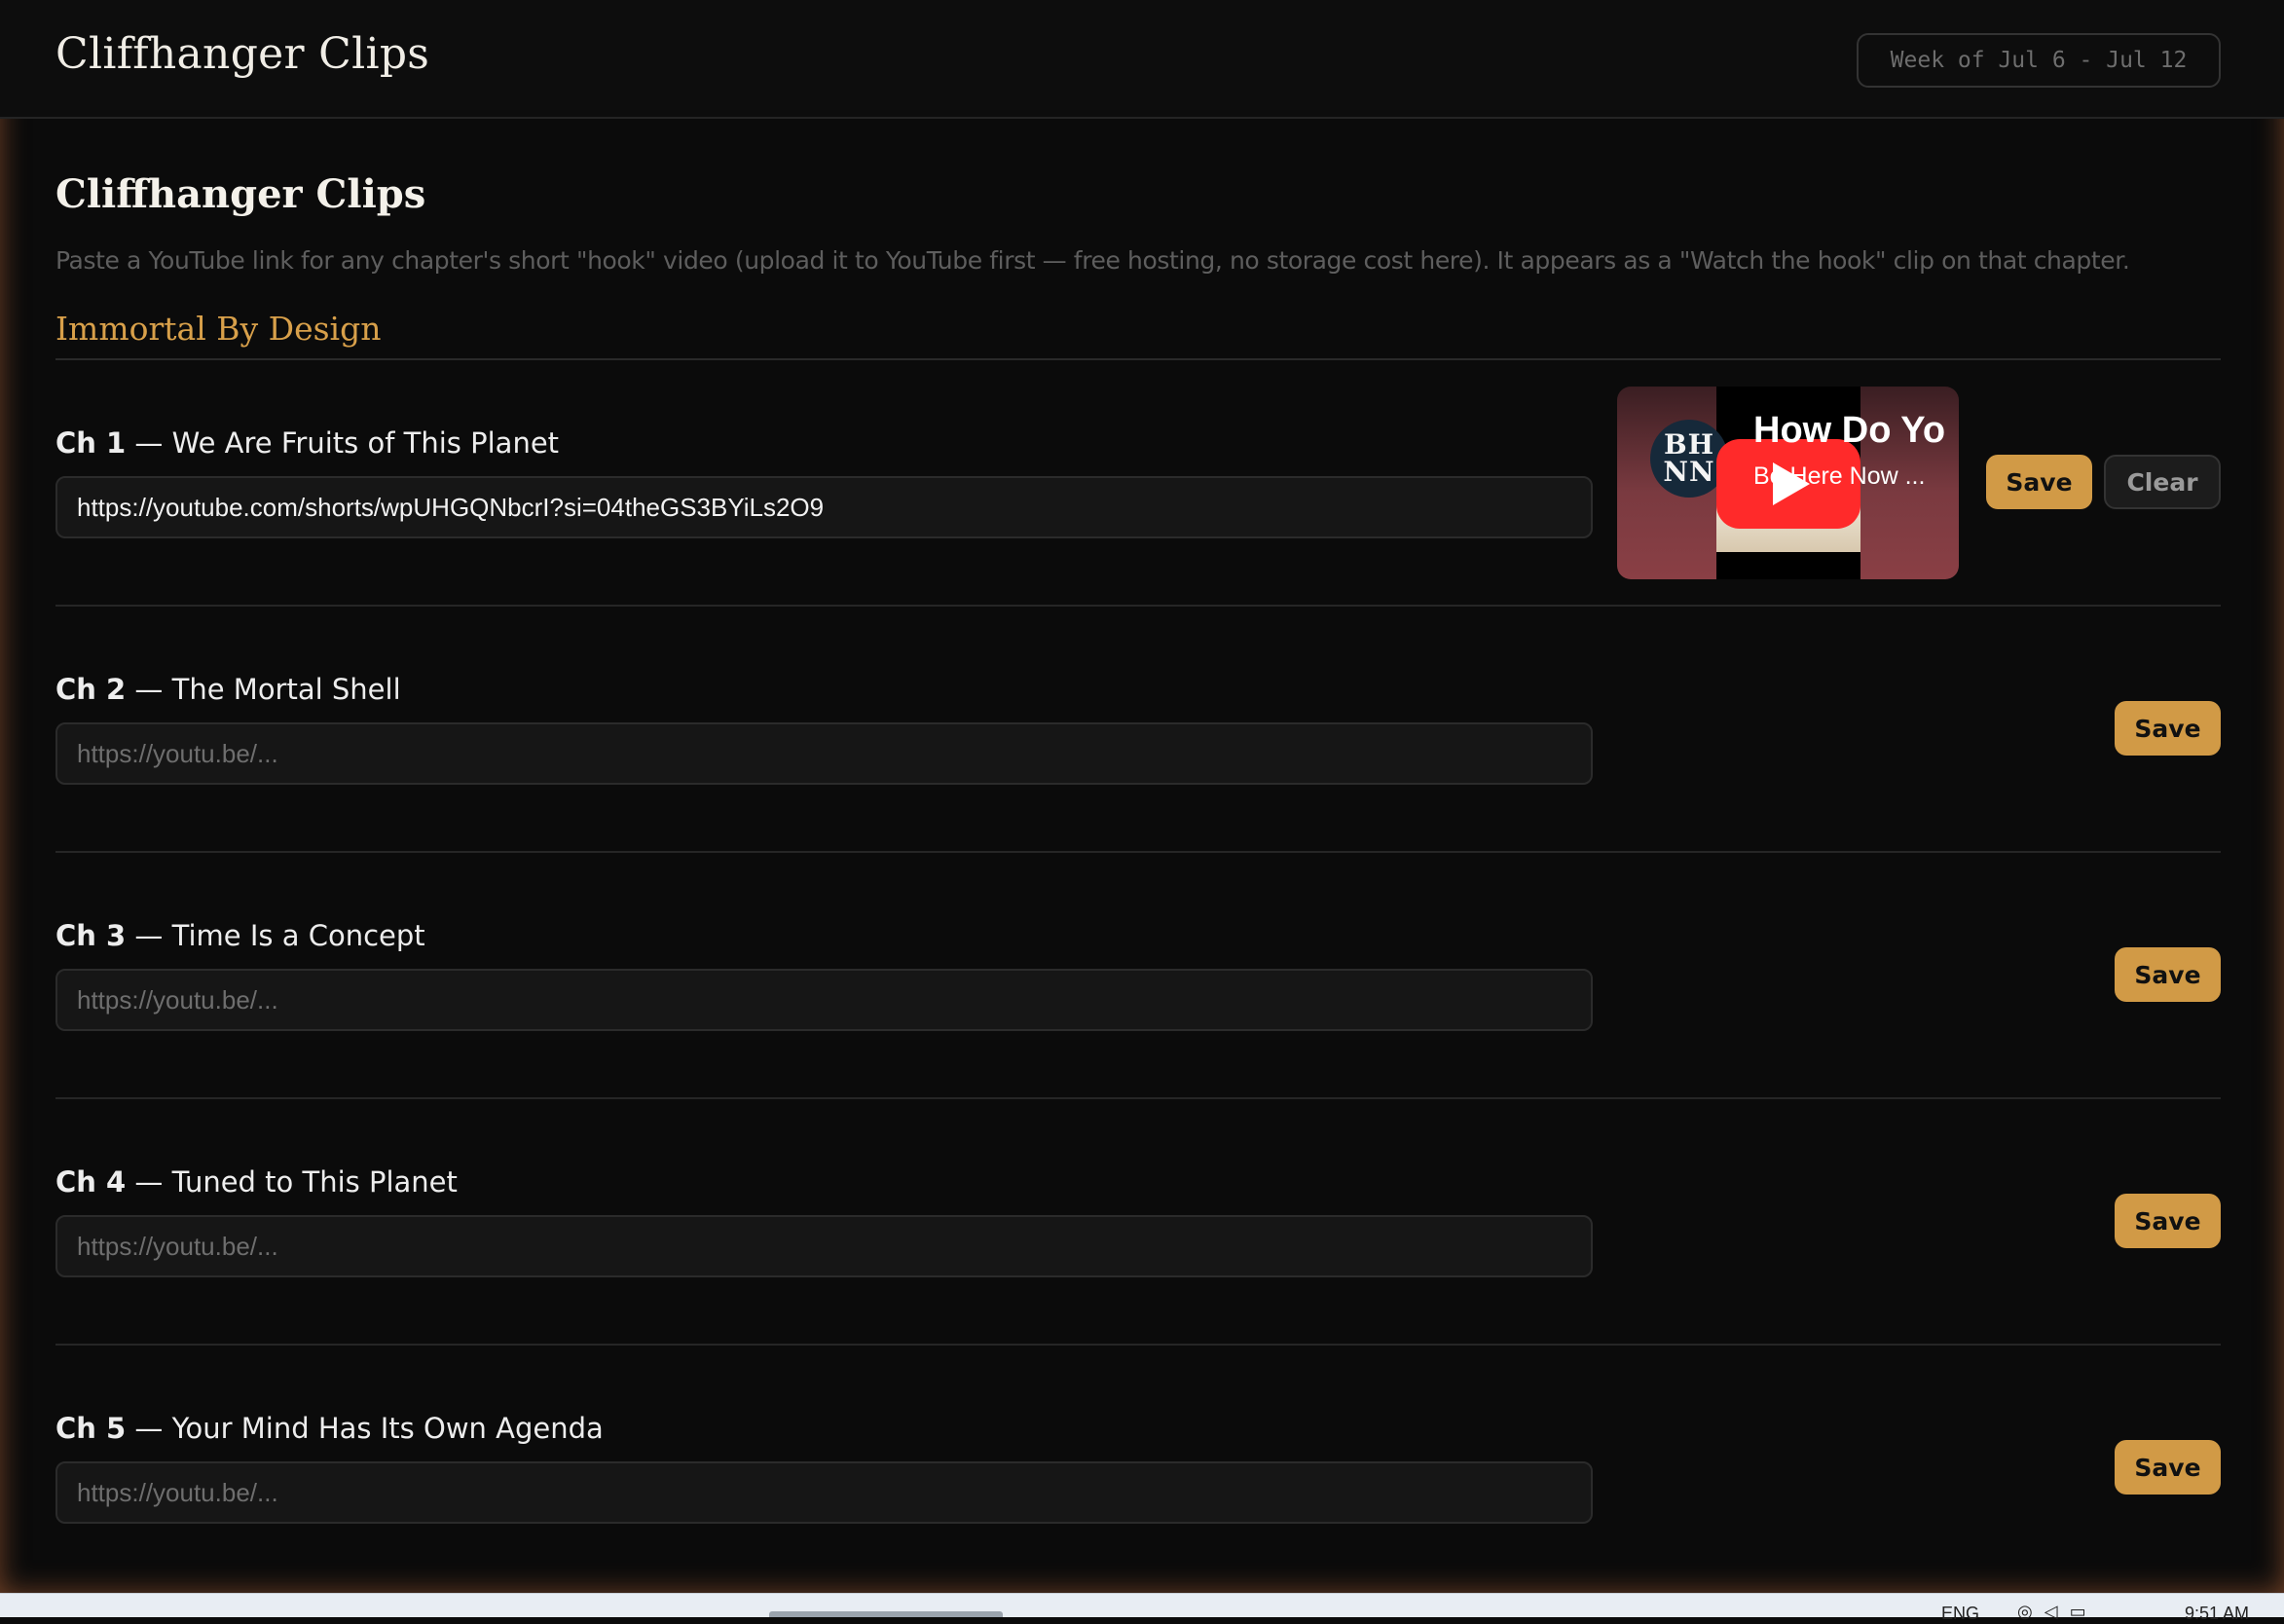 The width and height of the screenshot is (2284, 1624). I want to click on chapter-3-save-button: Save, so click(2168, 974).